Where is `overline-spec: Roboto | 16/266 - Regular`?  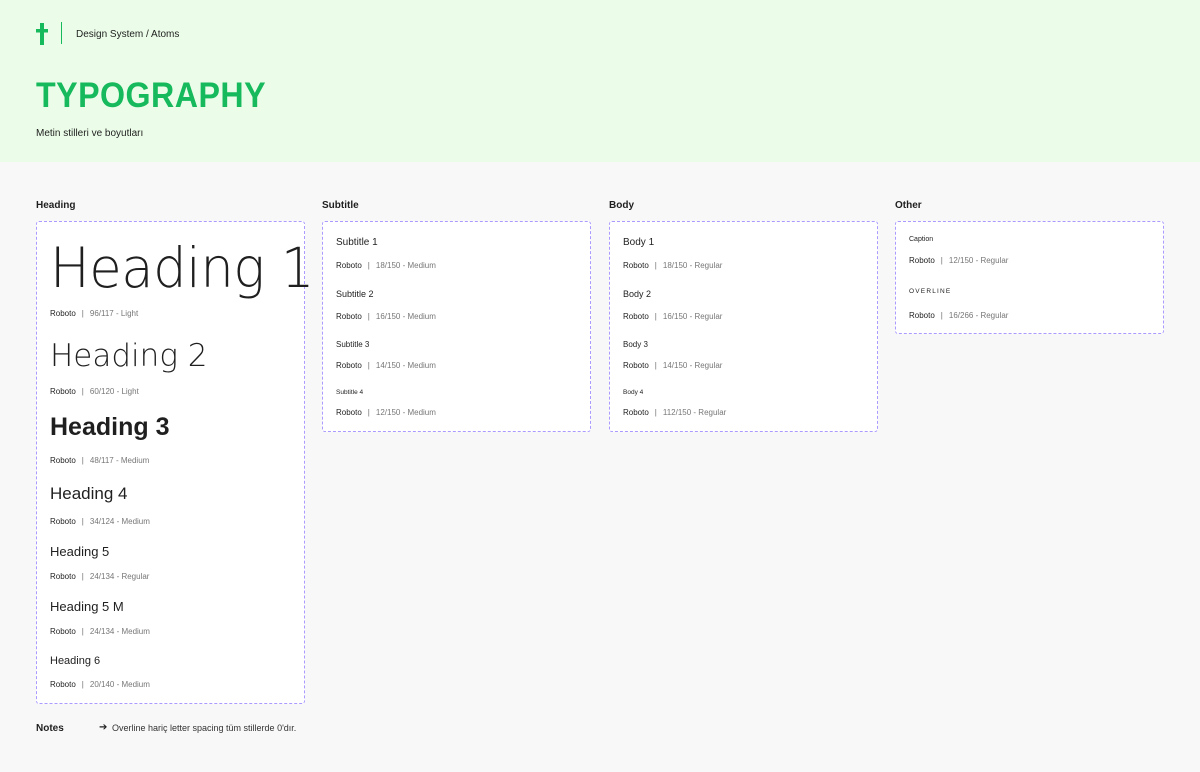 overline-spec: Roboto | 16/266 - Regular is located at coordinates (959, 315).